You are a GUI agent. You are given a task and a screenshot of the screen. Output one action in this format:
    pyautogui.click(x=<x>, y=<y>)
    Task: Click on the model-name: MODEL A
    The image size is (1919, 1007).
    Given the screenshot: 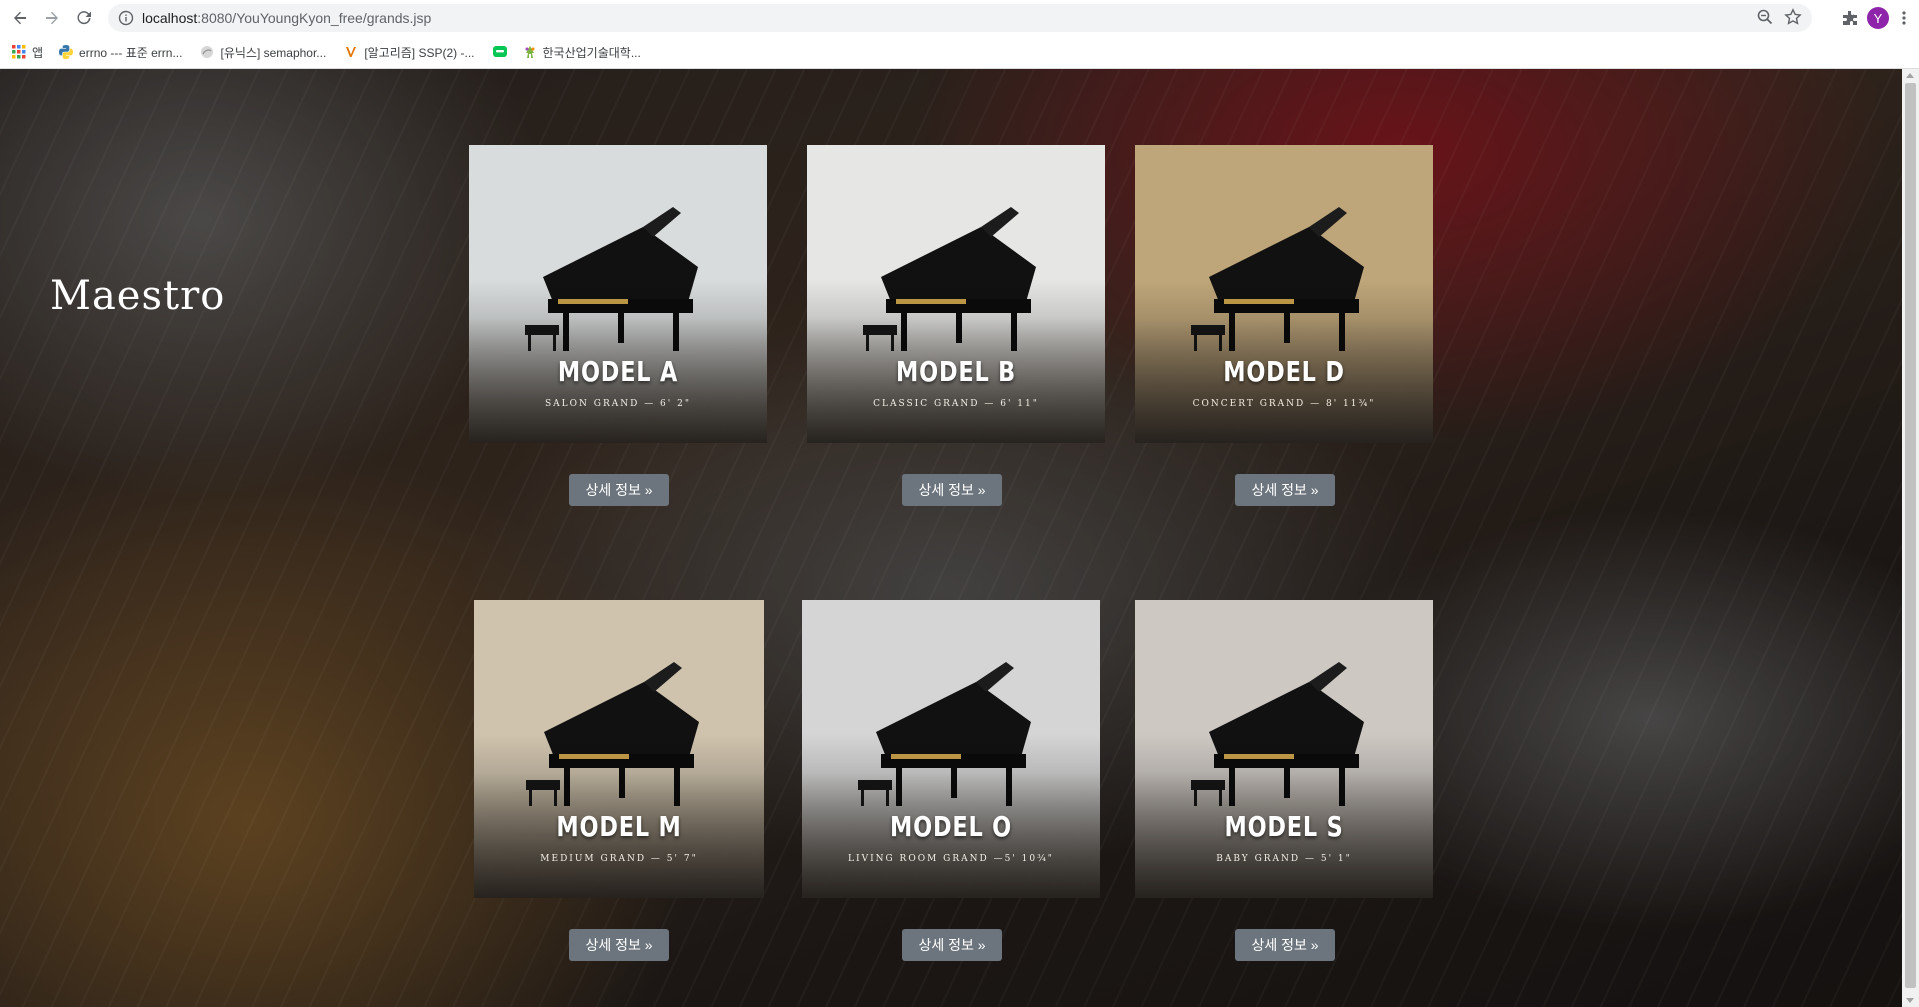 What is the action you would take?
    pyautogui.click(x=618, y=371)
    